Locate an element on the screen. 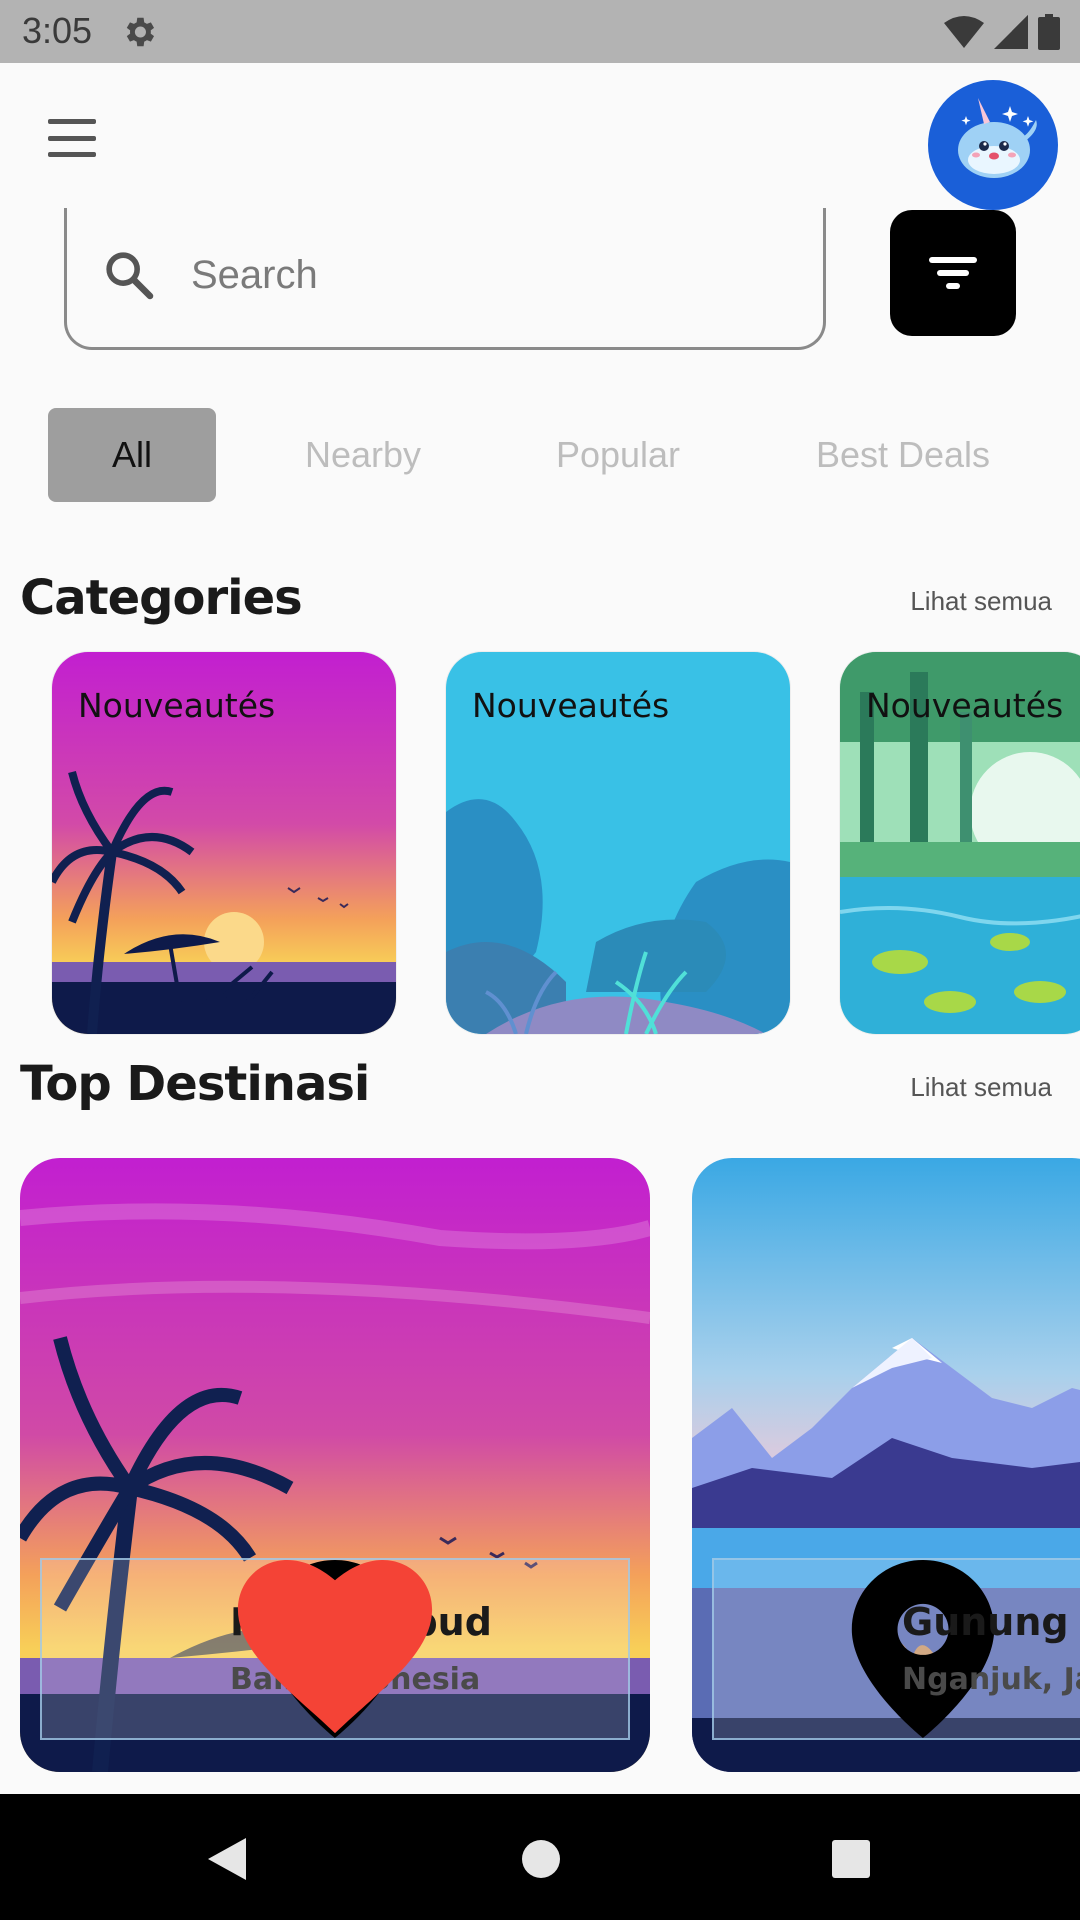 This screenshot has height=1920, width=1080. user-avatar is located at coordinates (993, 145).